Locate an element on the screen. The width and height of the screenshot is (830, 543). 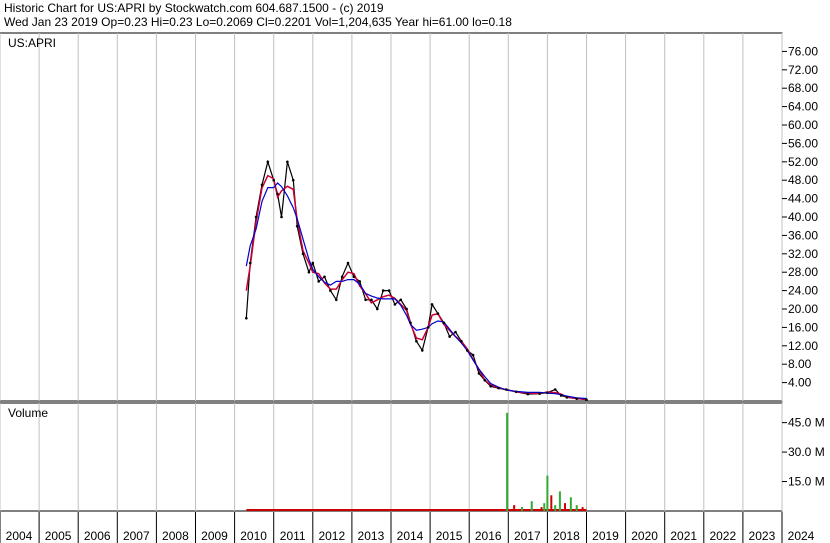
x-tick-label: 2014 is located at coordinates (410, 536).